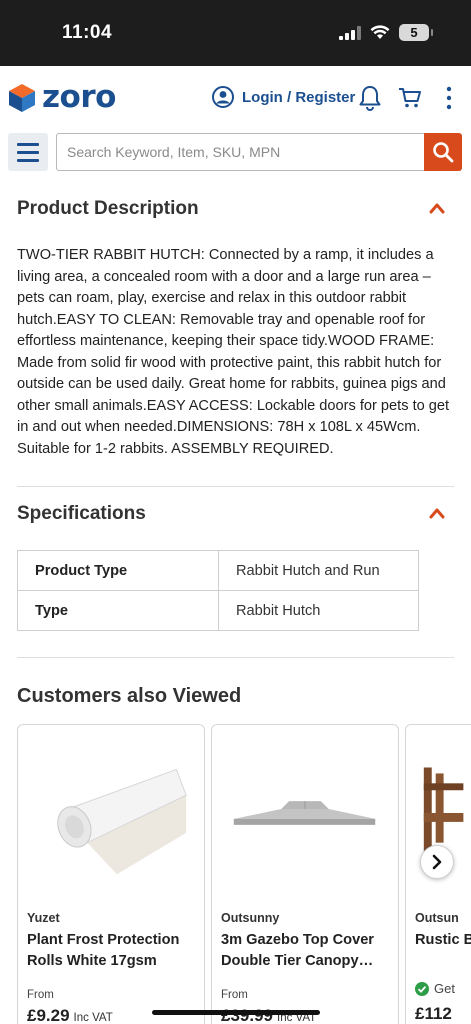  What do you see at coordinates (370, 98) in the screenshot?
I see `bell-icon` at bounding box center [370, 98].